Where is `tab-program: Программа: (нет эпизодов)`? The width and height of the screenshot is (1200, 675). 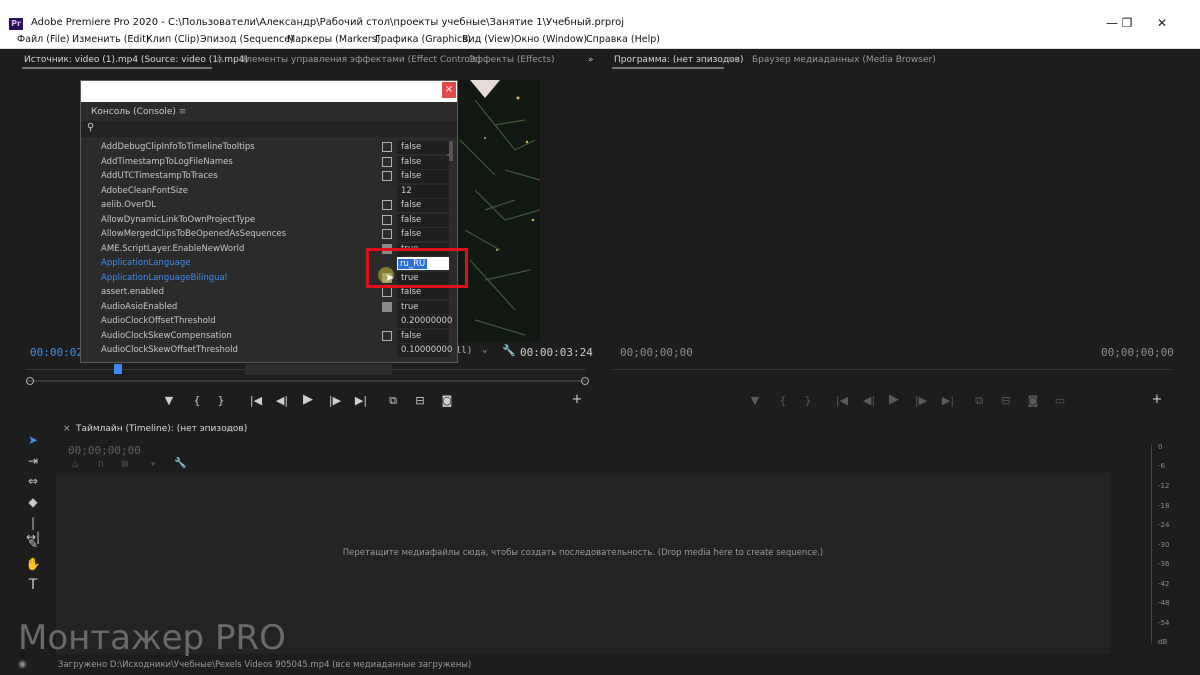 tab-program: Программа: (нет эпизодов) is located at coordinates (678, 60).